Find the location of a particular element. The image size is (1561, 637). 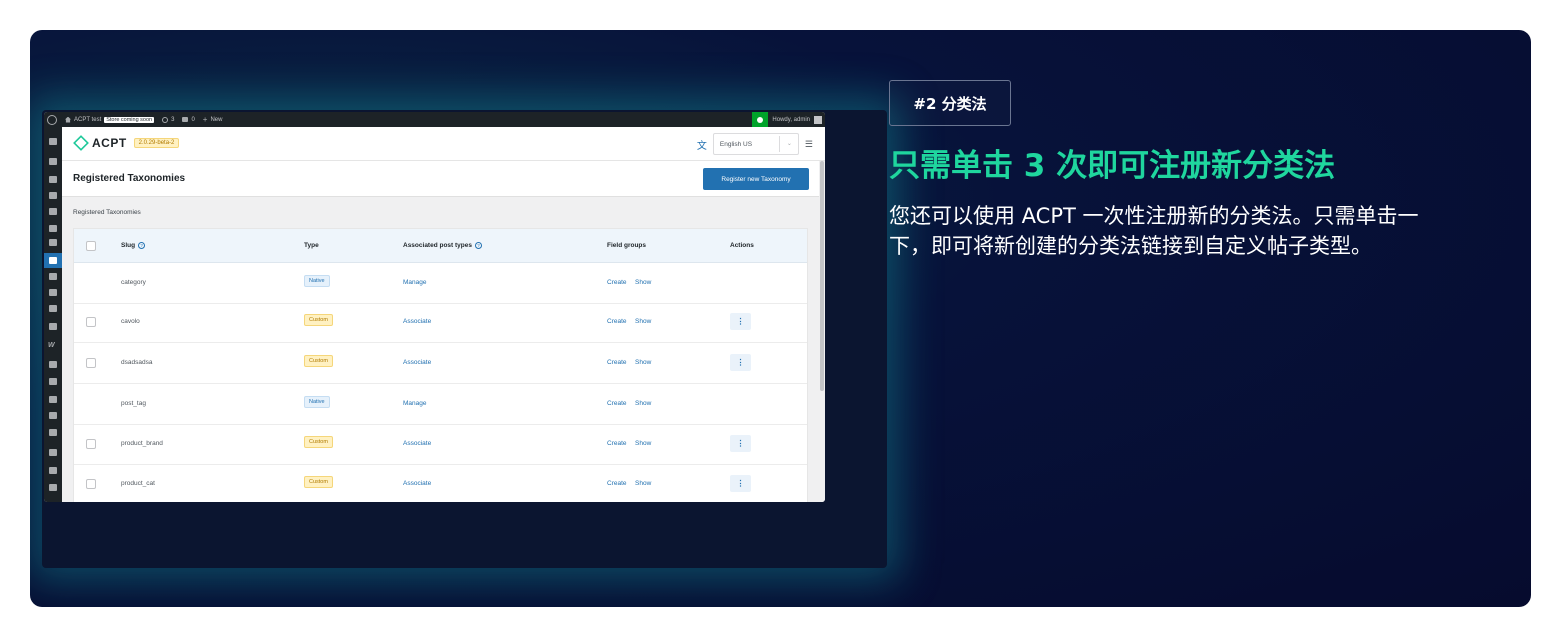

table-icon is located at coordinates (53, 292).